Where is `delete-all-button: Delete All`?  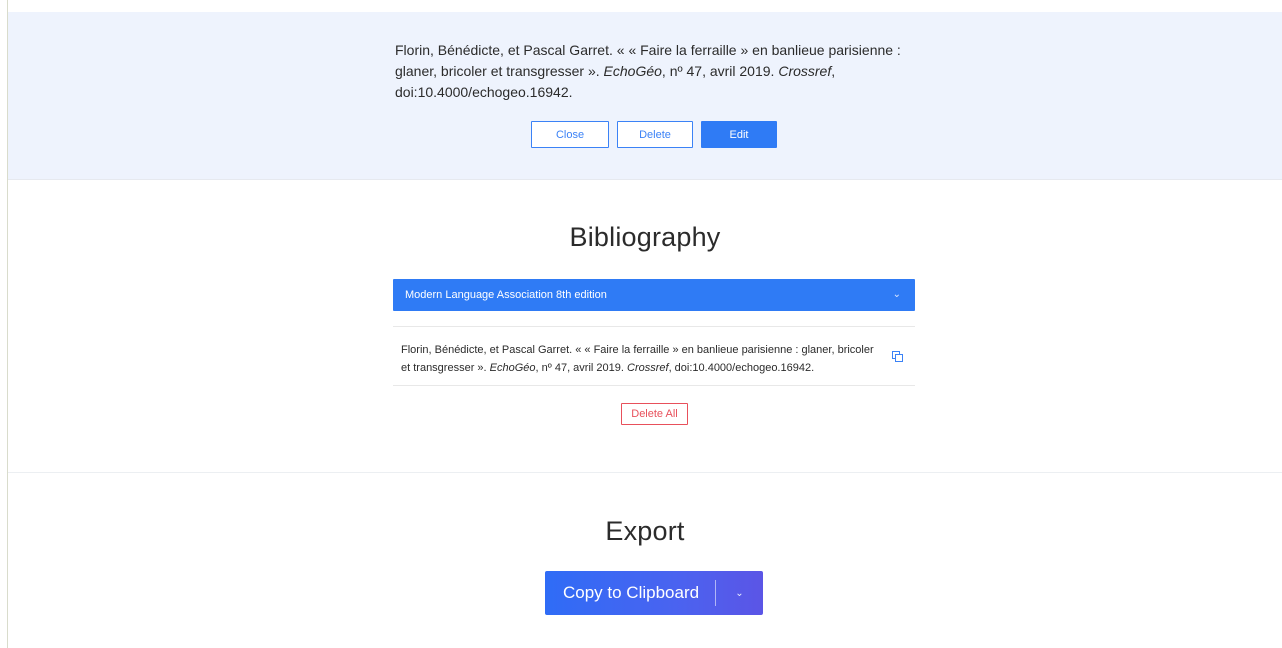 delete-all-button: Delete All is located at coordinates (654, 414).